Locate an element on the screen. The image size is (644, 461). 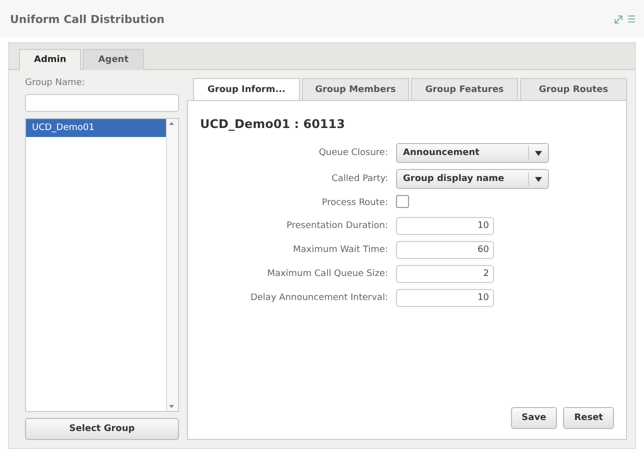
tab: Group Routes is located at coordinates (573, 89).